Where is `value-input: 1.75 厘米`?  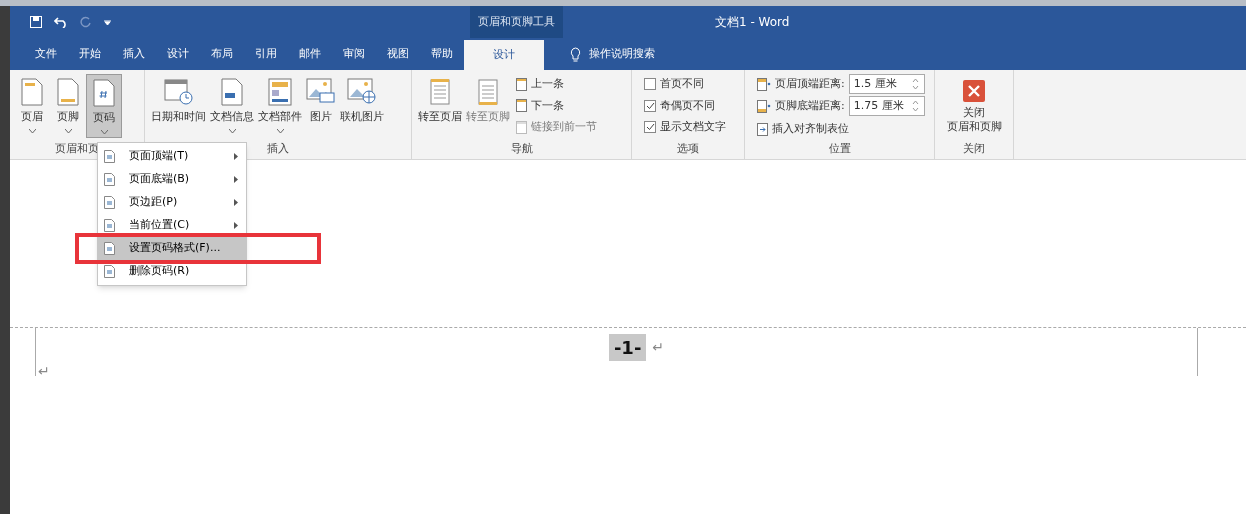
value-input: 1.75 厘米 is located at coordinates (882, 106).